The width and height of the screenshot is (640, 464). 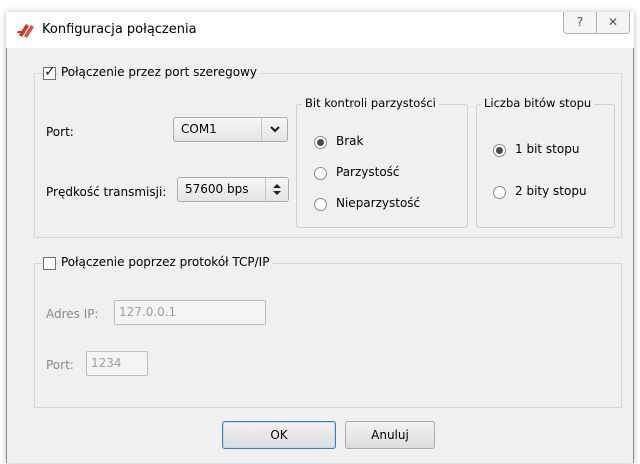 I want to click on serial-enable-label: Połączenie przez port szeregowy, so click(x=159, y=72).